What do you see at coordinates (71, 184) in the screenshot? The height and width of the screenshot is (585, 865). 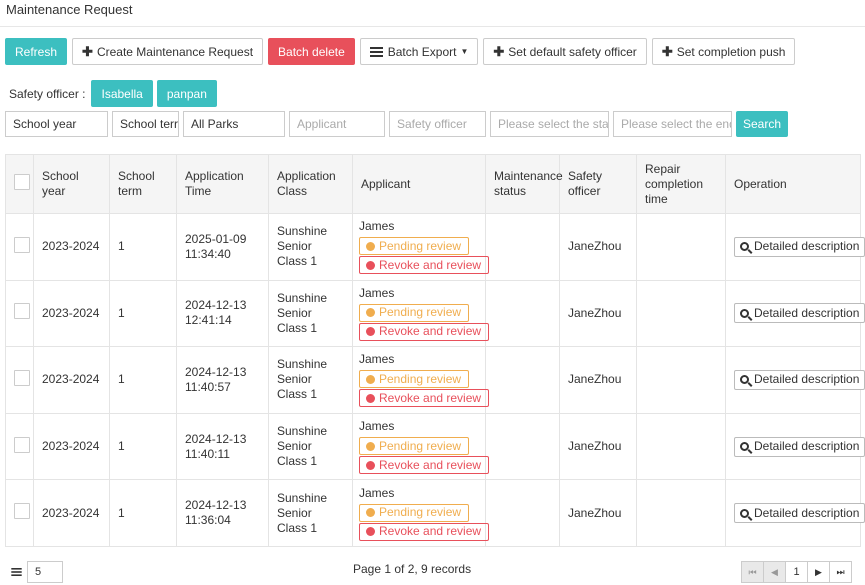 I see `header-school-year: School year` at bounding box center [71, 184].